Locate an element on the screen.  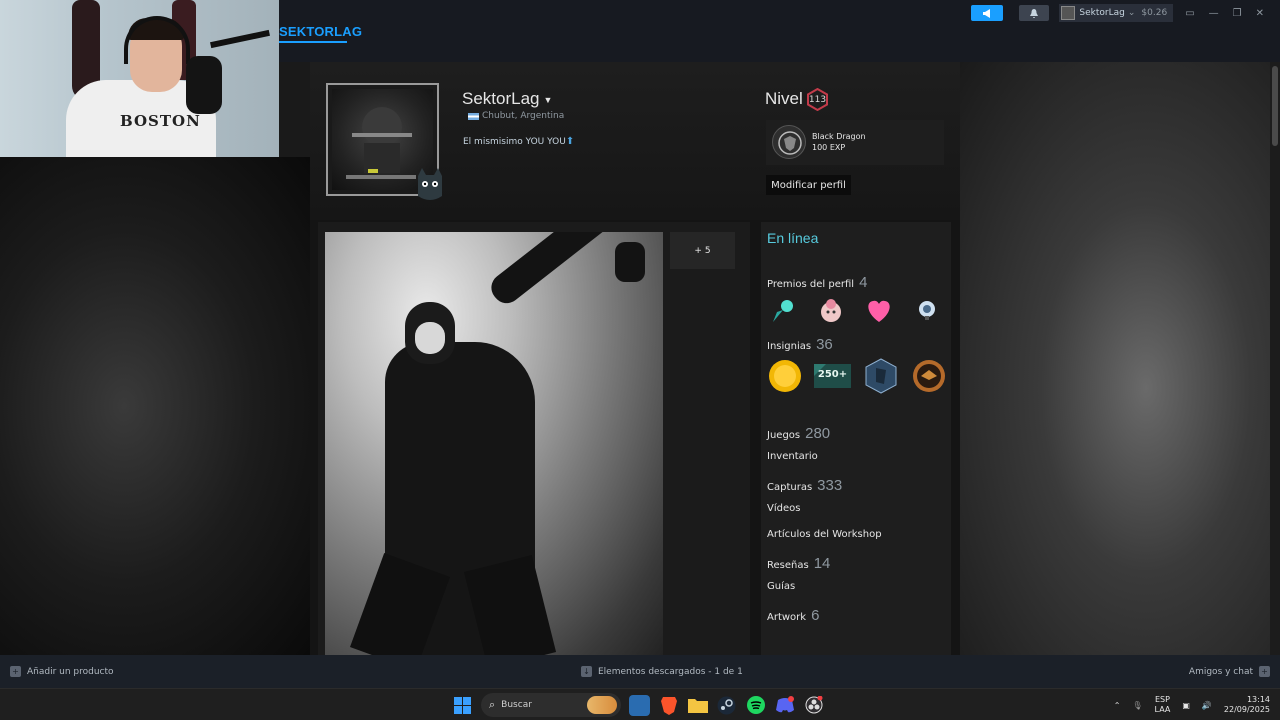
spotify-logo-icon is located at coordinates (755, 705).